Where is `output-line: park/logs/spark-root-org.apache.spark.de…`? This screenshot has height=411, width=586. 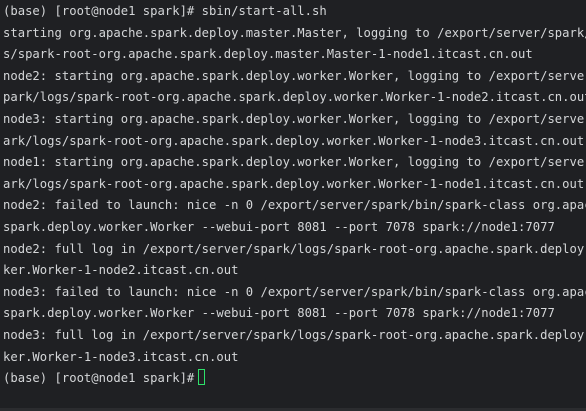 output-line: park/logs/spark-root-org.apache.spark.de… is located at coordinates (294, 97).